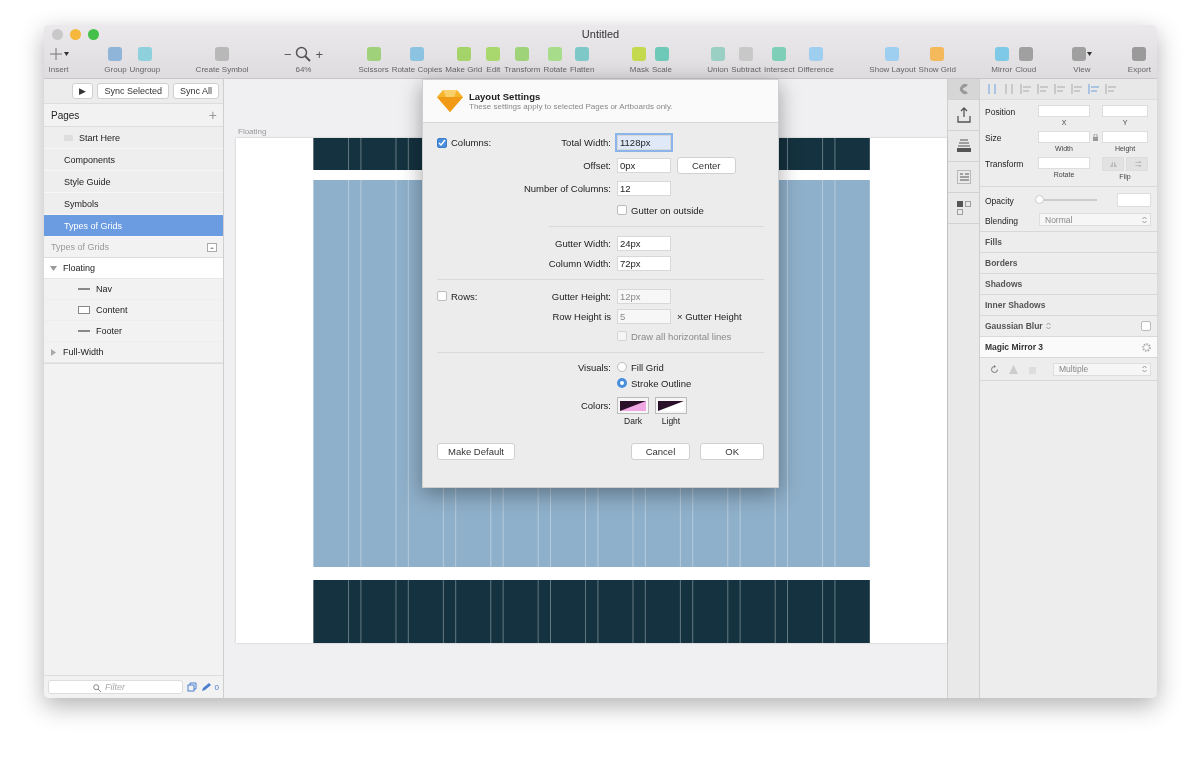  I want to click on gutter-outside-checkbox: Gutter on outside, so click(690, 210).